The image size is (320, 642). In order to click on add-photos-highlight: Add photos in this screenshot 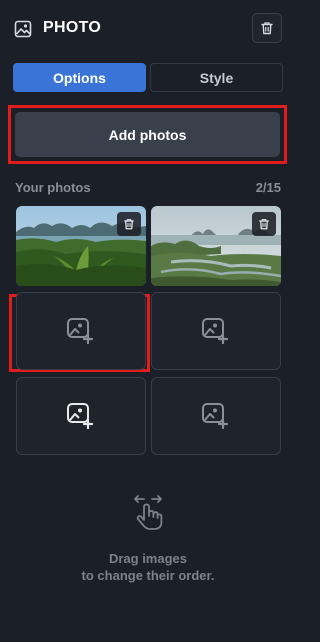, I will do `click(147, 134)`.